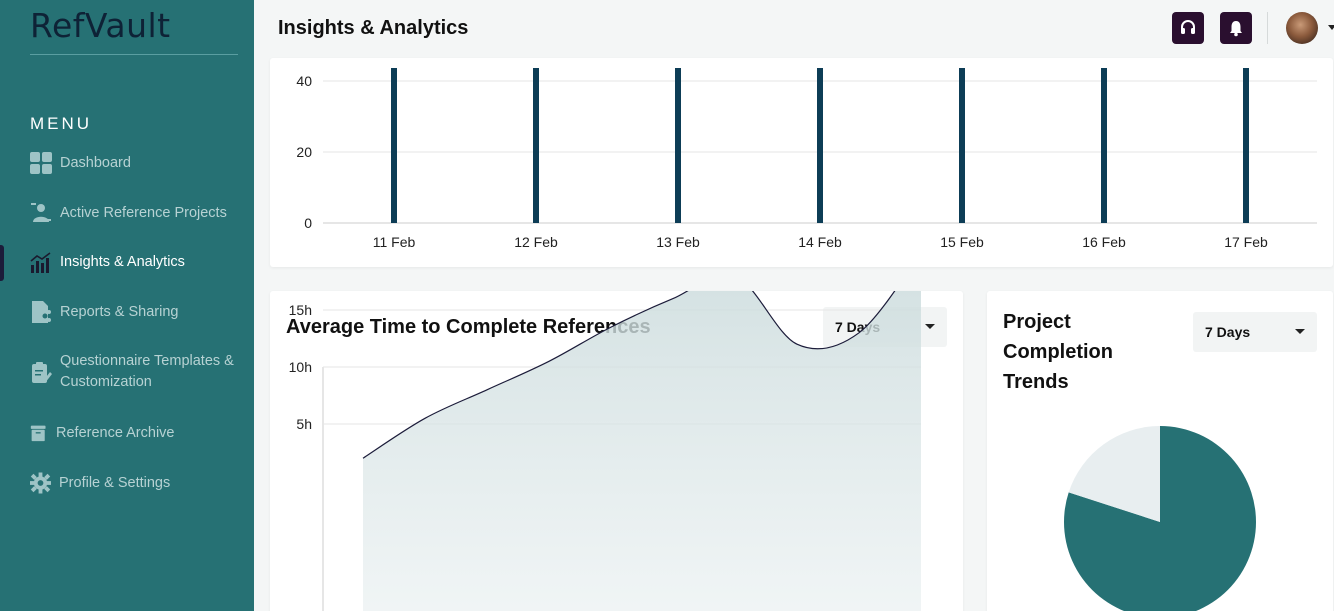 This screenshot has width=1334, height=611. What do you see at coordinates (300, 310) in the screenshot?
I see `y-tick-label: 15h` at bounding box center [300, 310].